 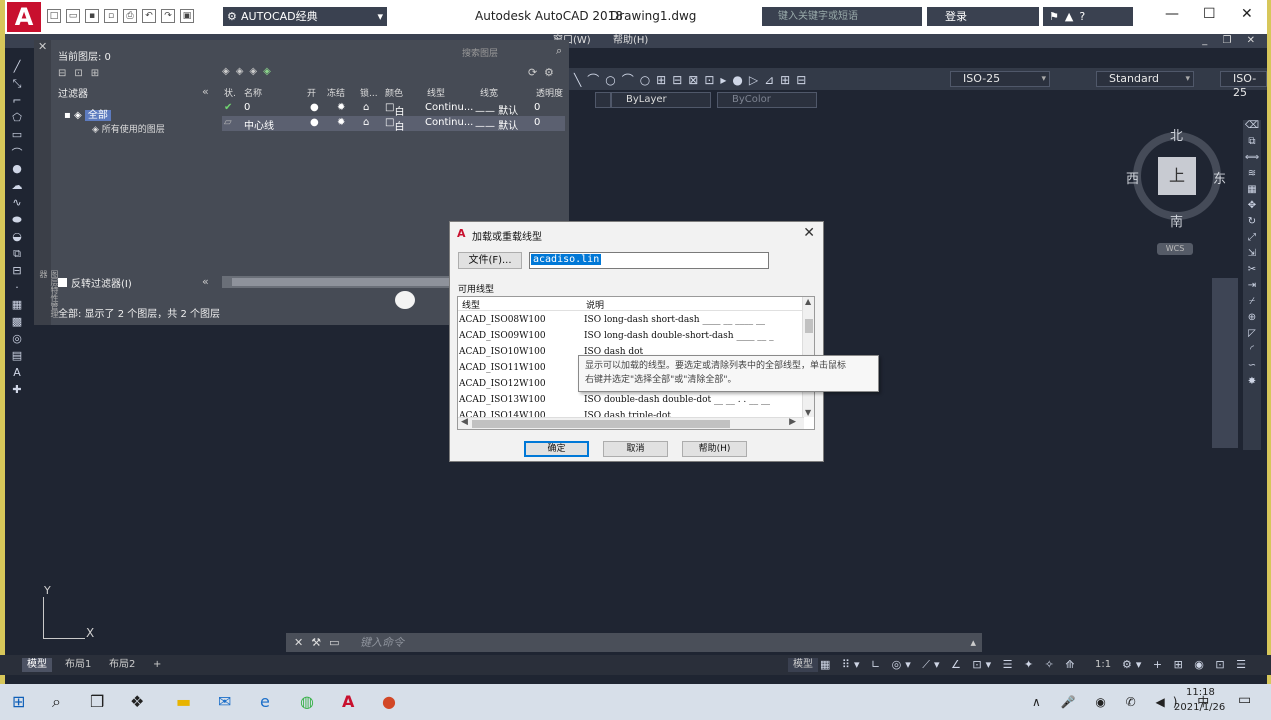 What do you see at coordinates (17, 85) in the screenshot?
I see `construction-line-icon: ⤡` at bounding box center [17, 85].